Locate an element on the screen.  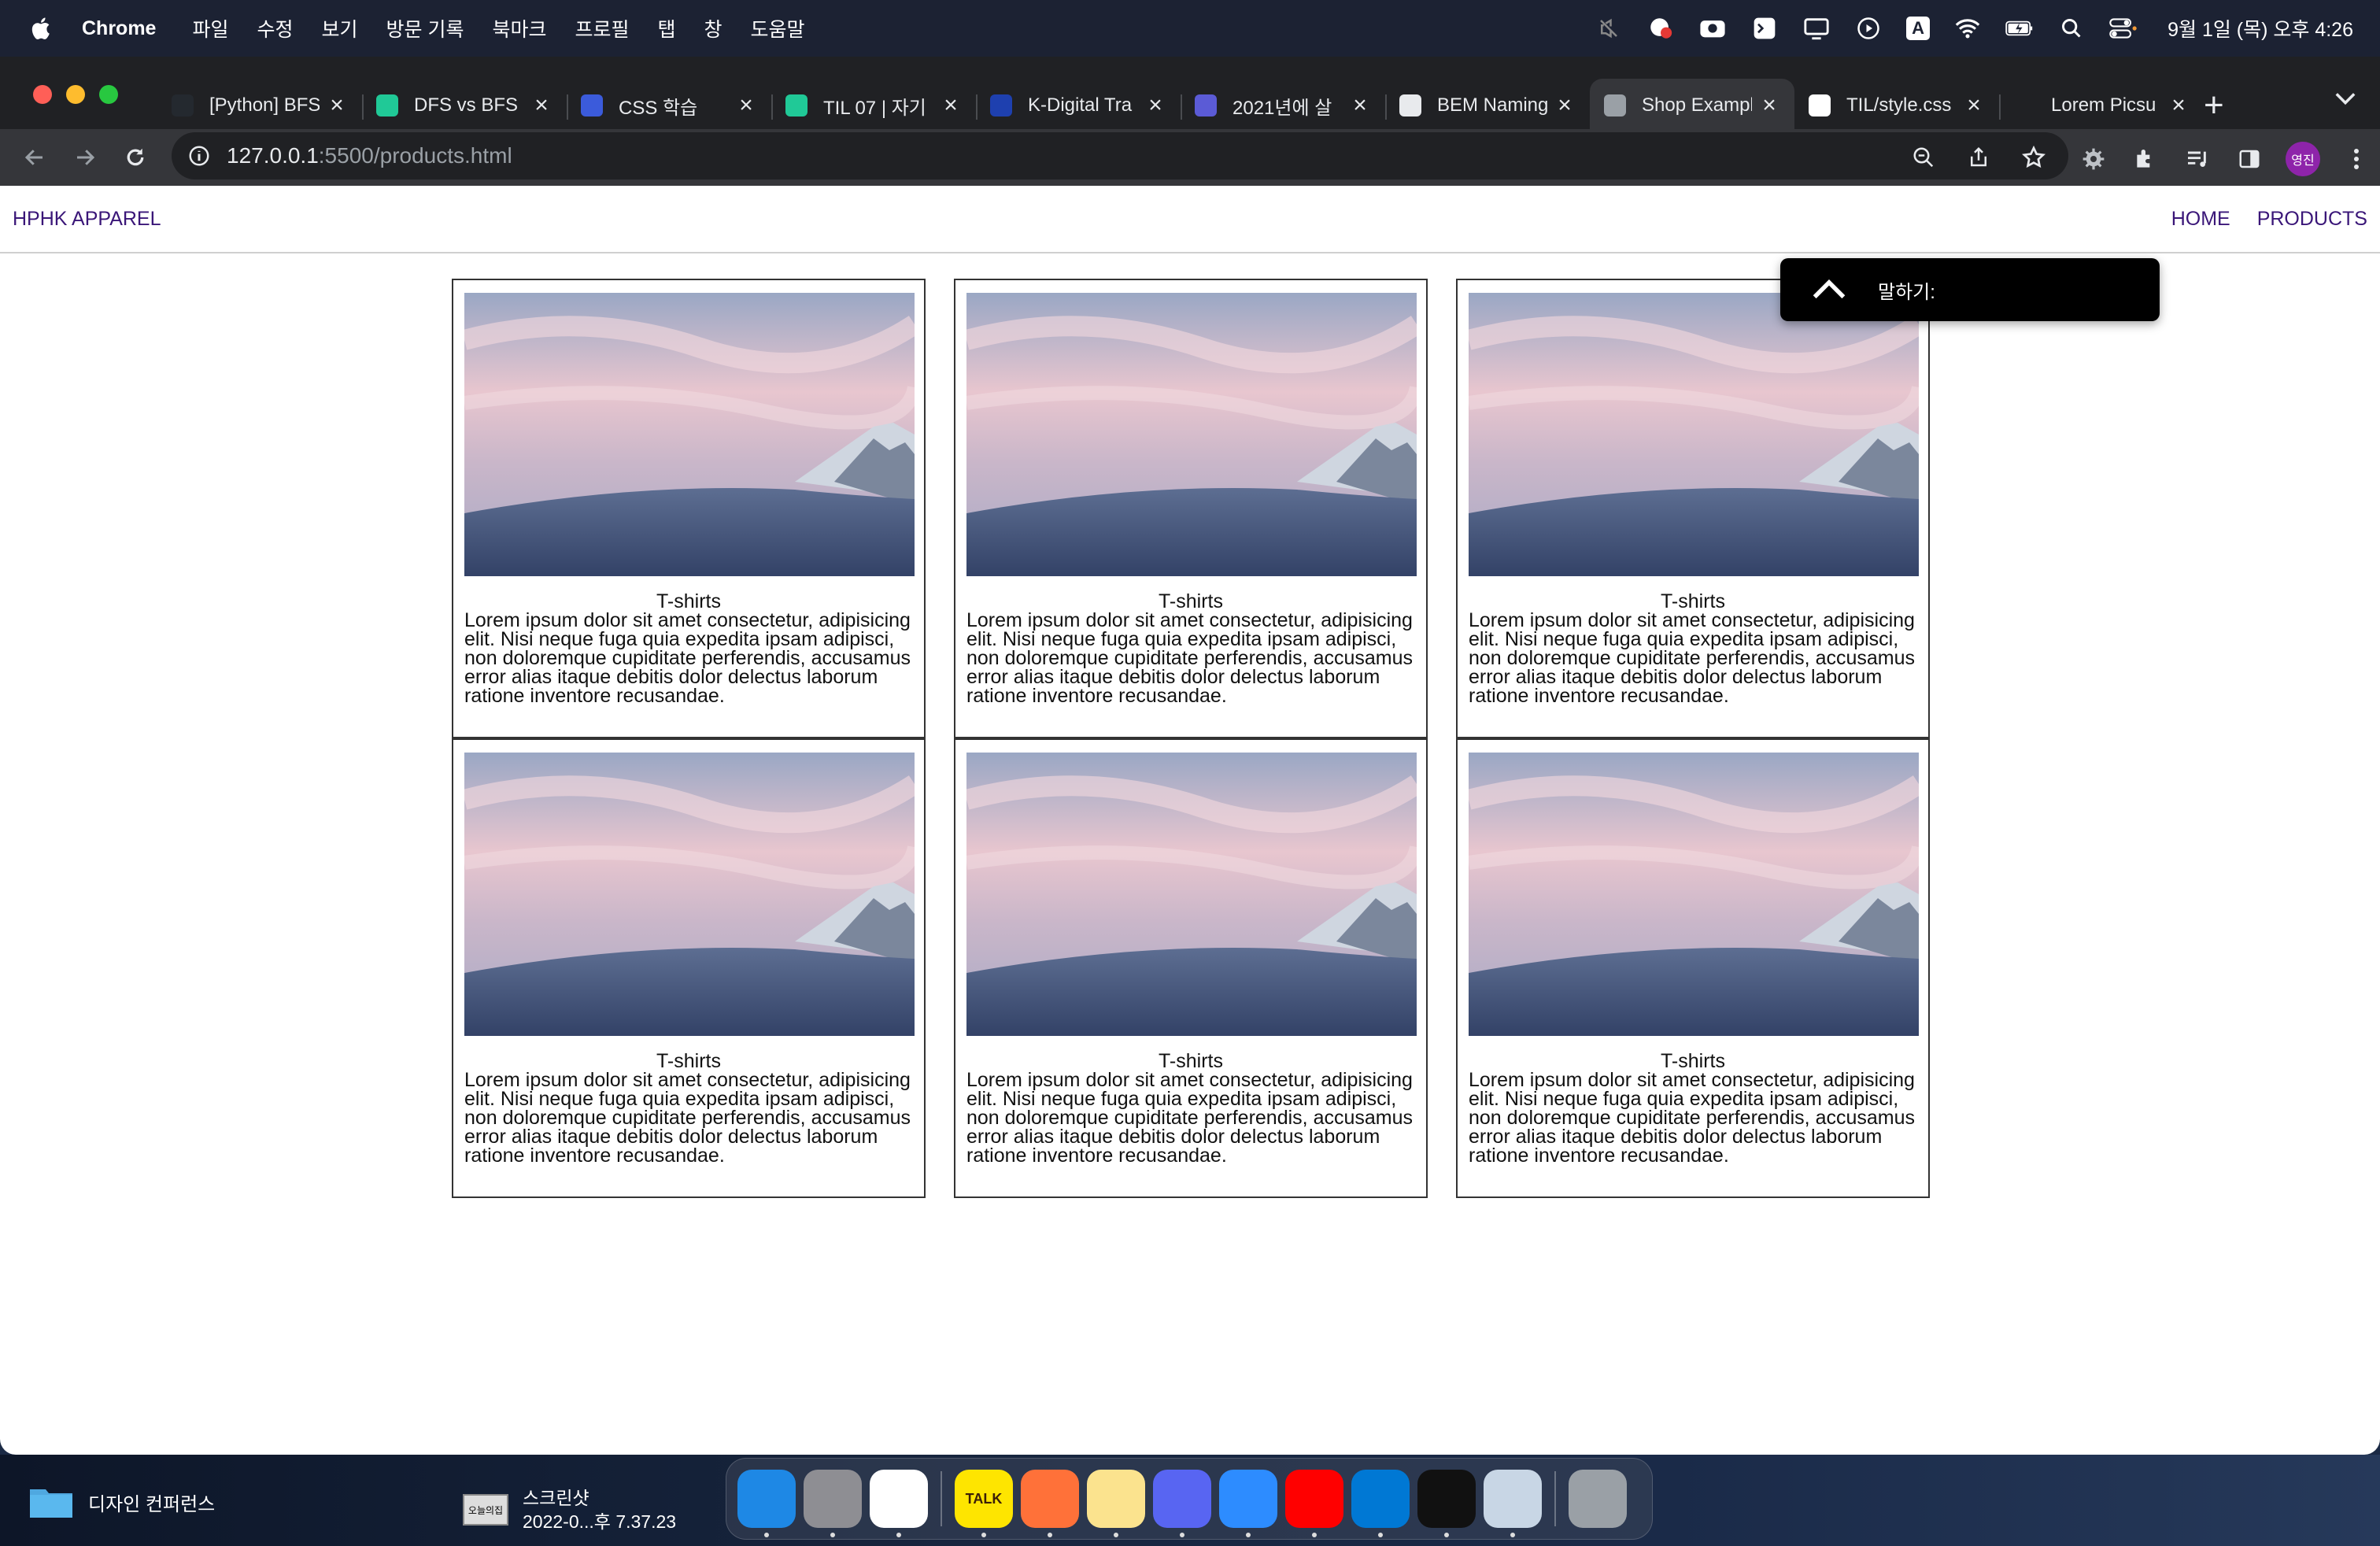
clock: 9월 1일 (목) 오후 4:26 is located at coordinates (2260, 28).